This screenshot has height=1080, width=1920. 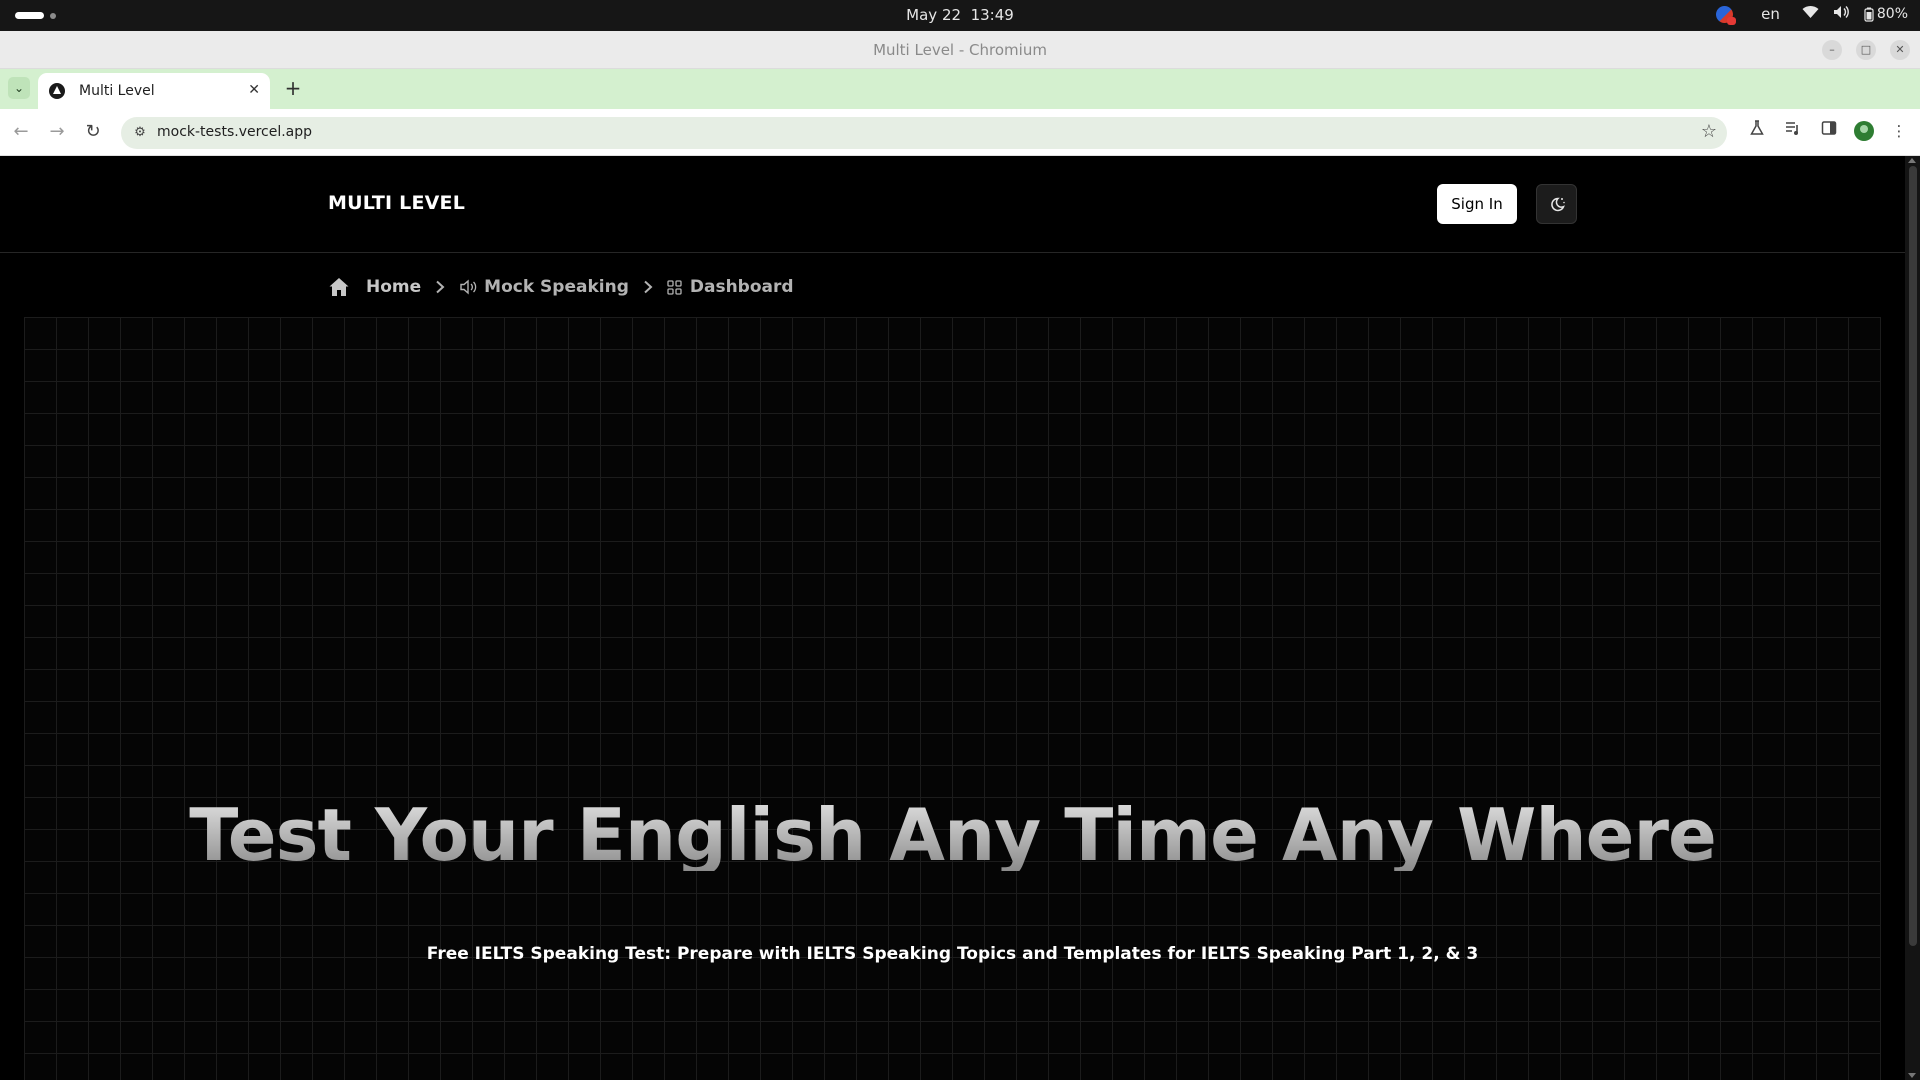 I want to click on breadcrumb-mock-speaking-label: Mock Speaking, so click(x=556, y=287).